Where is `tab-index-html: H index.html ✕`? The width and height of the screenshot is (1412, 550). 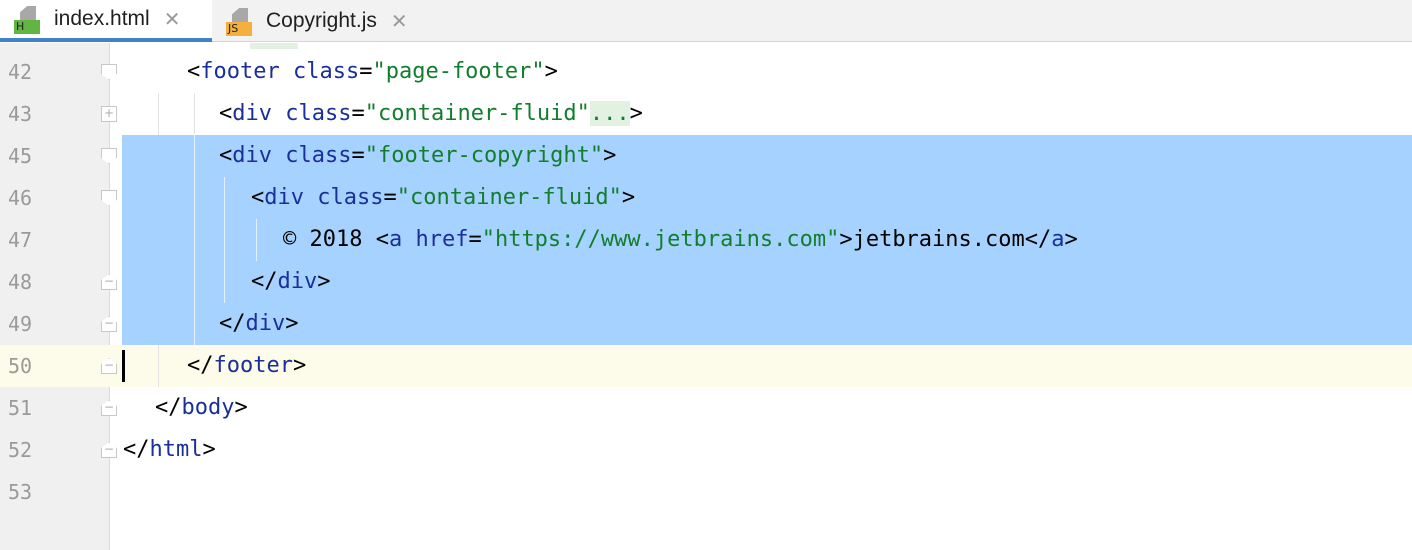
tab-index-html: H index.html ✕ is located at coordinates (106, 21).